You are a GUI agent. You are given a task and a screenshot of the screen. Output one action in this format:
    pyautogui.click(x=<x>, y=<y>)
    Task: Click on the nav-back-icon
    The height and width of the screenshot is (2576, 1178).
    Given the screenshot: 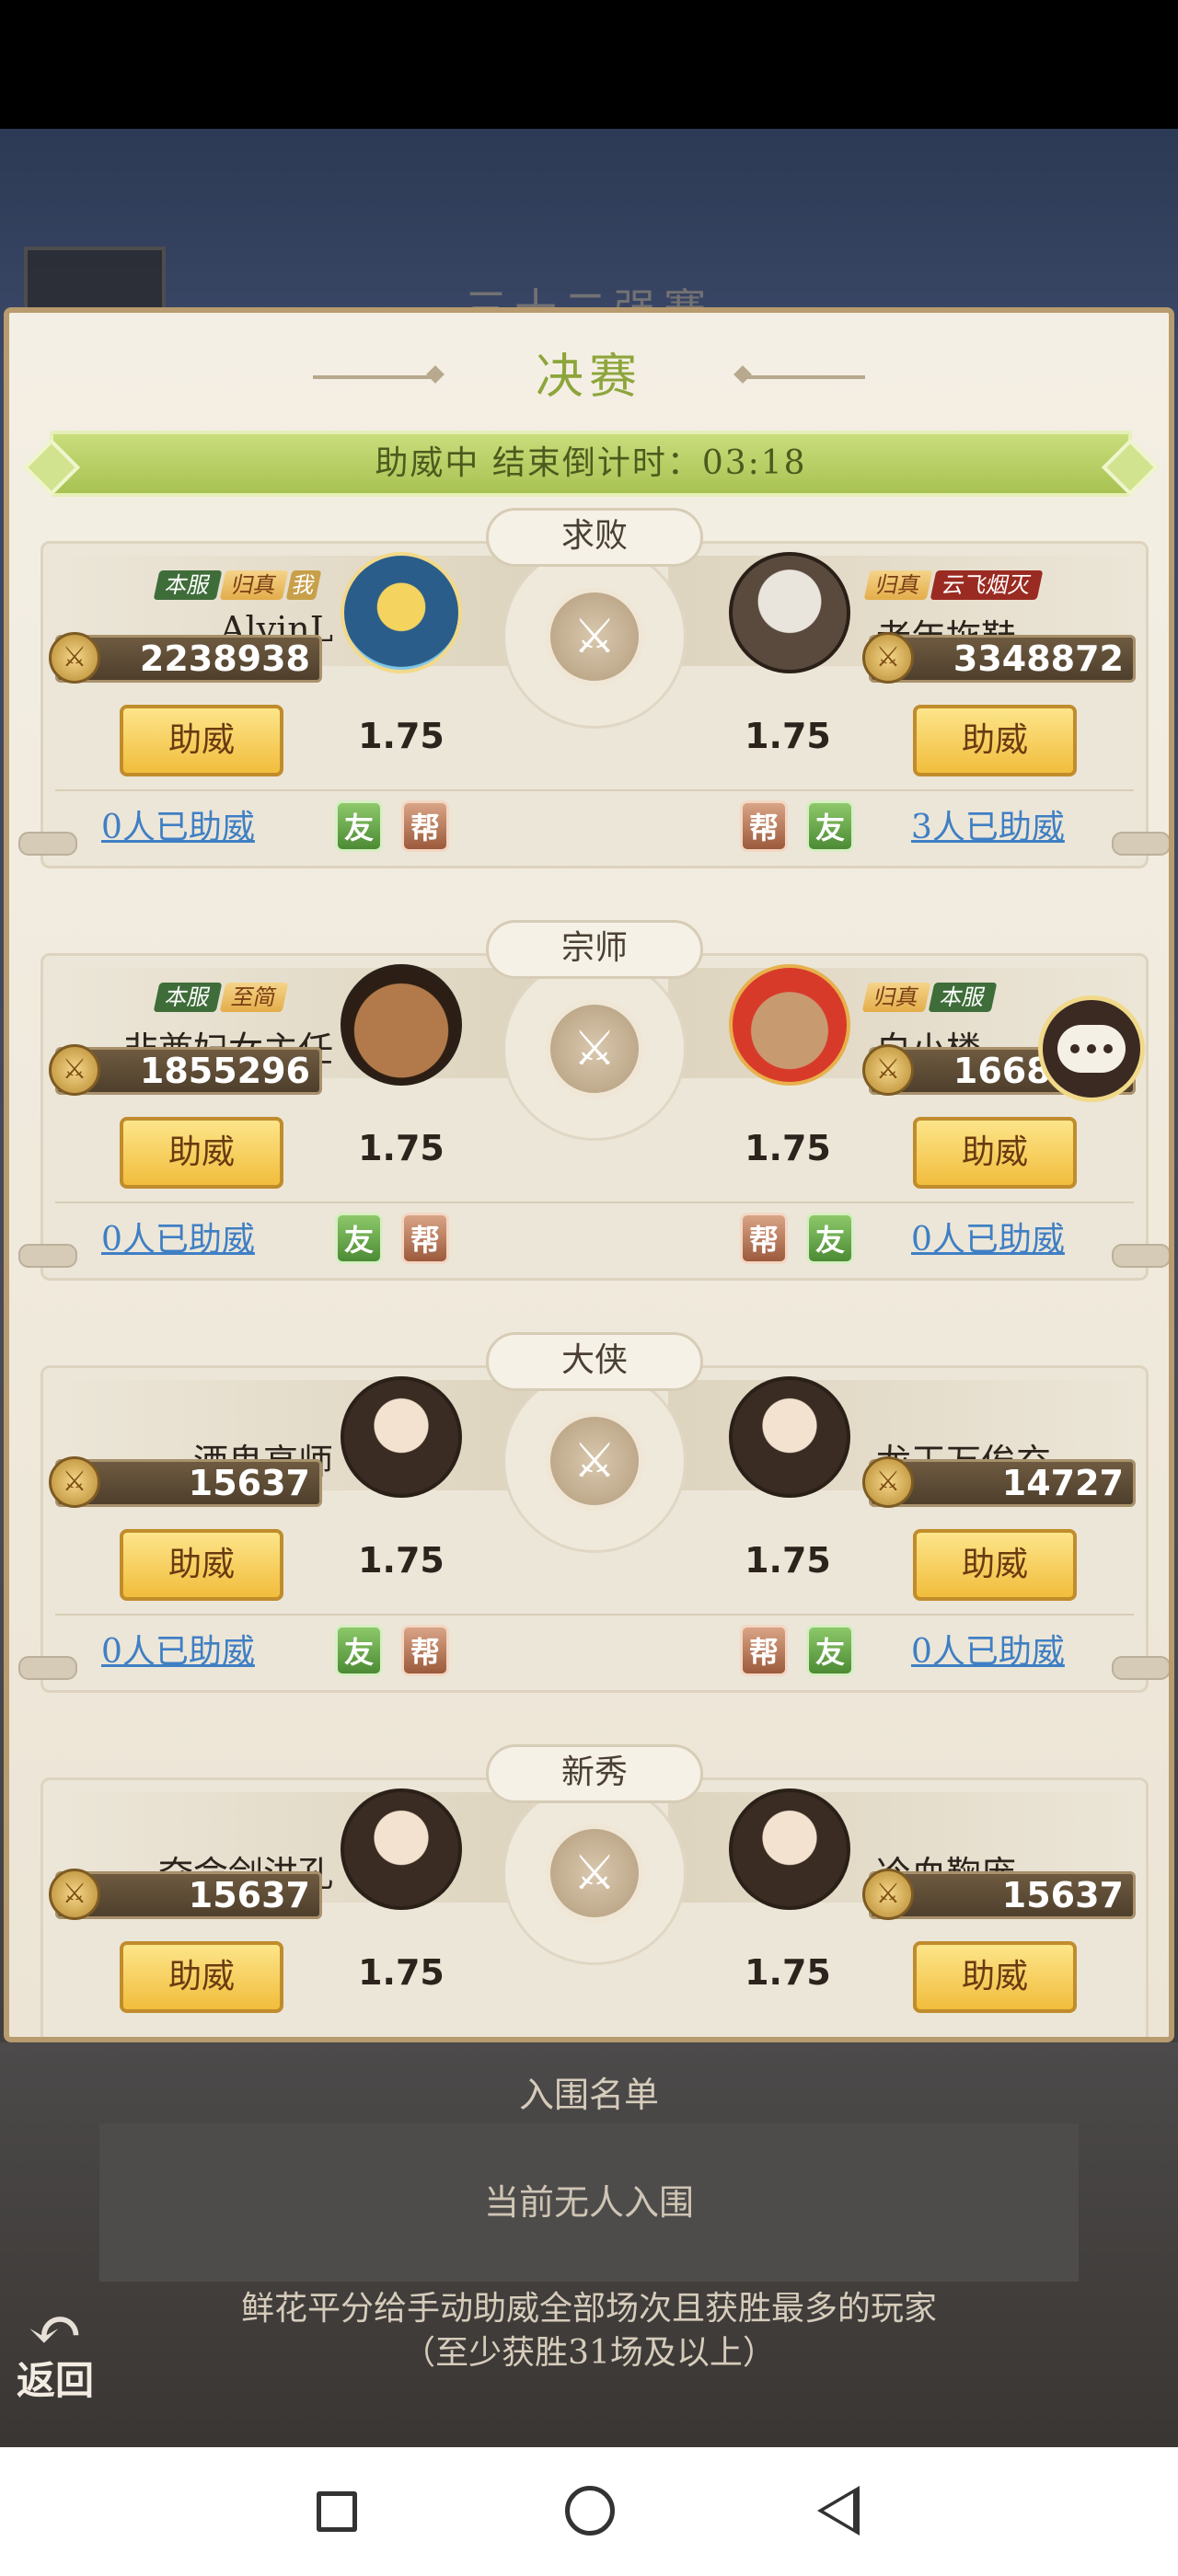 What is the action you would take?
    pyautogui.click(x=838, y=2511)
    